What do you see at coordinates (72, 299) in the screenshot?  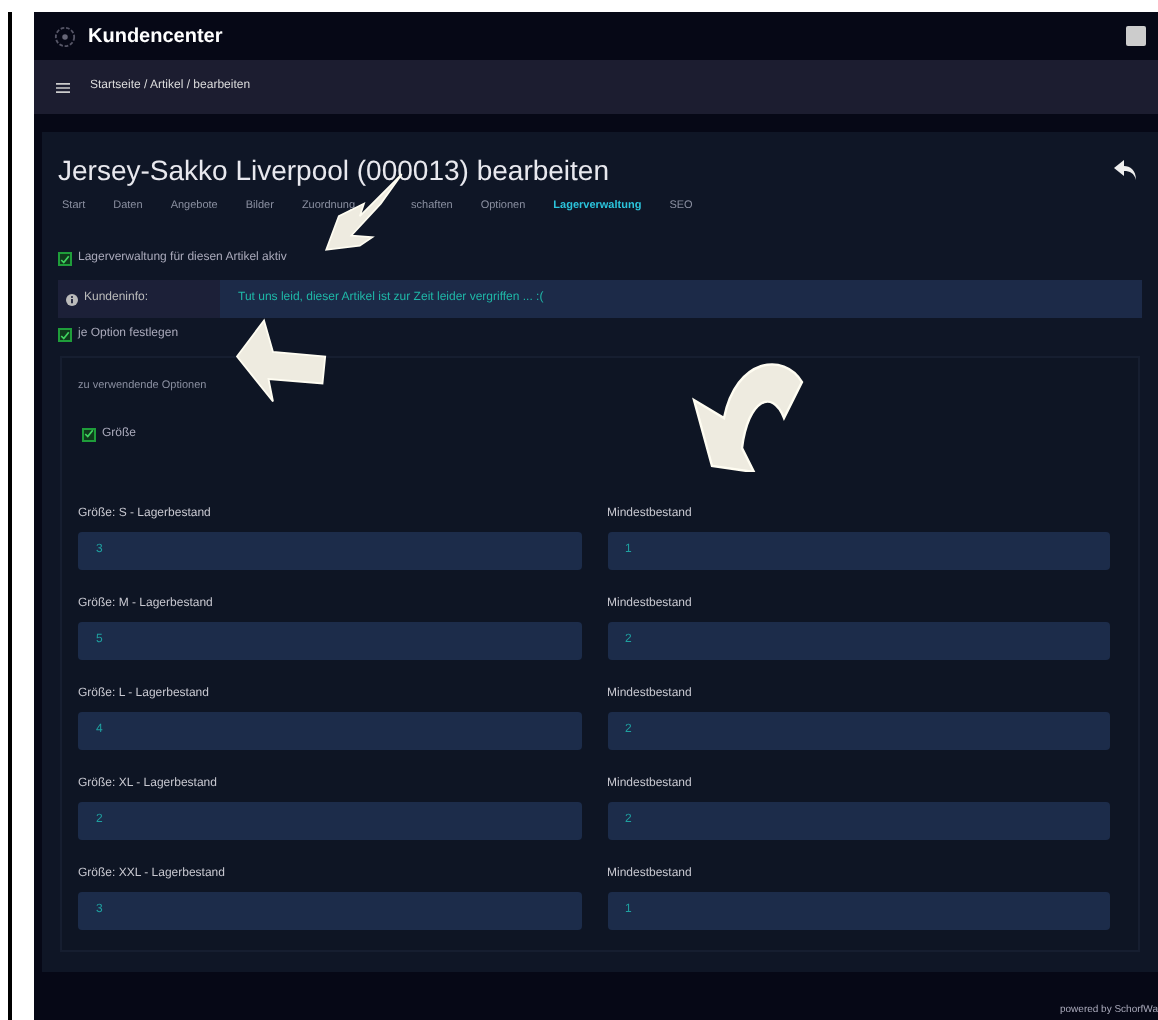 I see `info-icon` at bounding box center [72, 299].